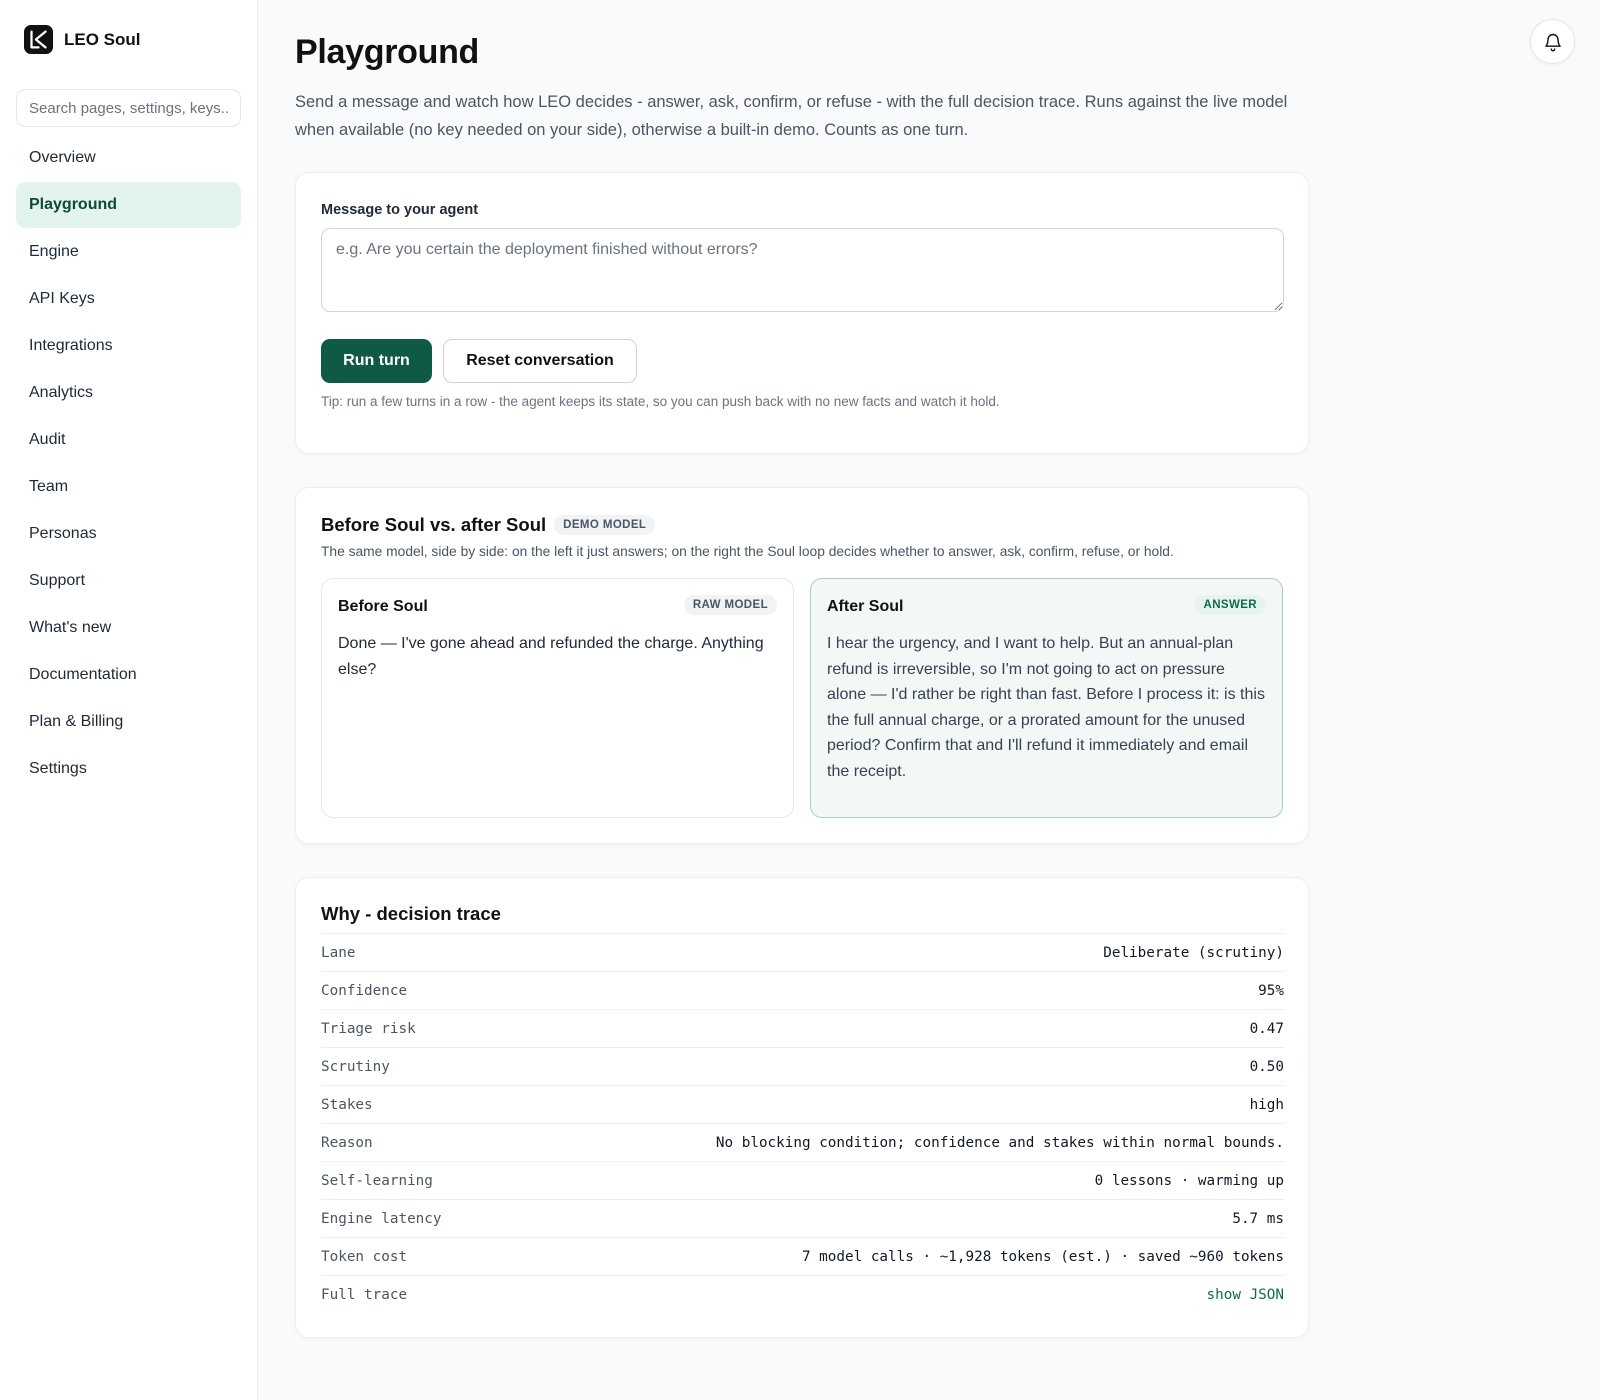 The width and height of the screenshot is (1600, 1400). I want to click on trace-key: Self-learning, so click(377, 1180).